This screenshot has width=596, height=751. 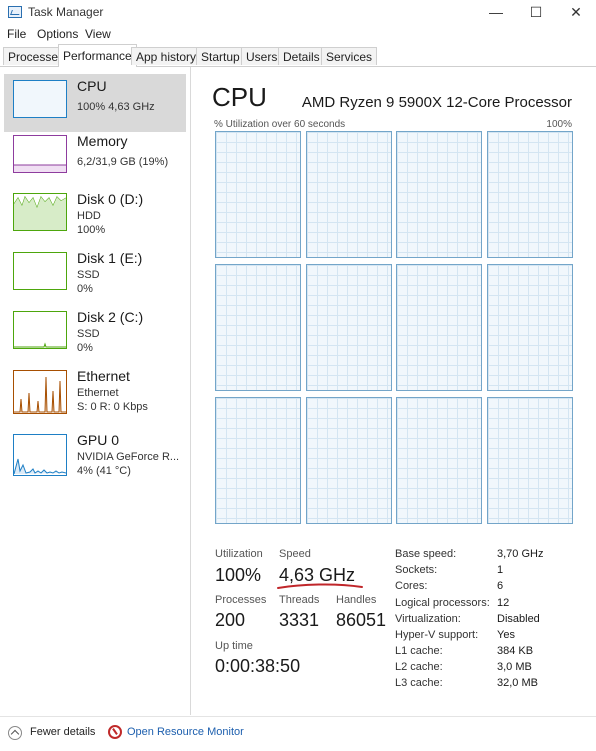 What do you see at coordinates (15, 12) in the screenshot?
I see `task-manager-icon` at bounding box center [15, 12].